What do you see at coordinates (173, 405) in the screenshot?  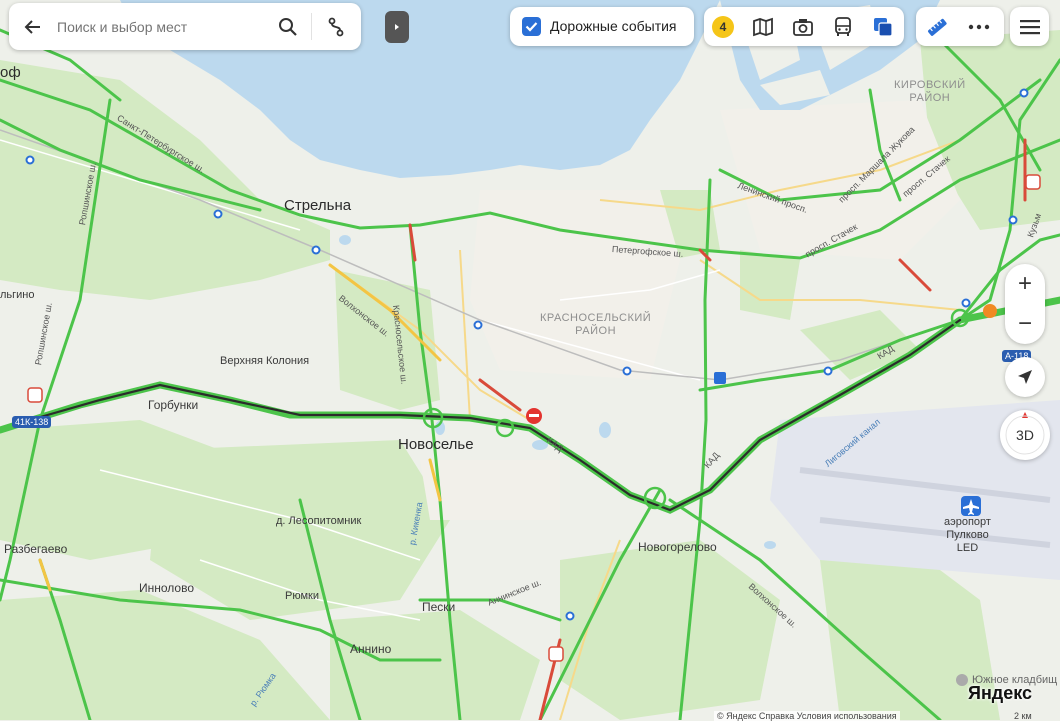 I see `place-gorbunki: Горбунки` at bounding box center [173, 405].